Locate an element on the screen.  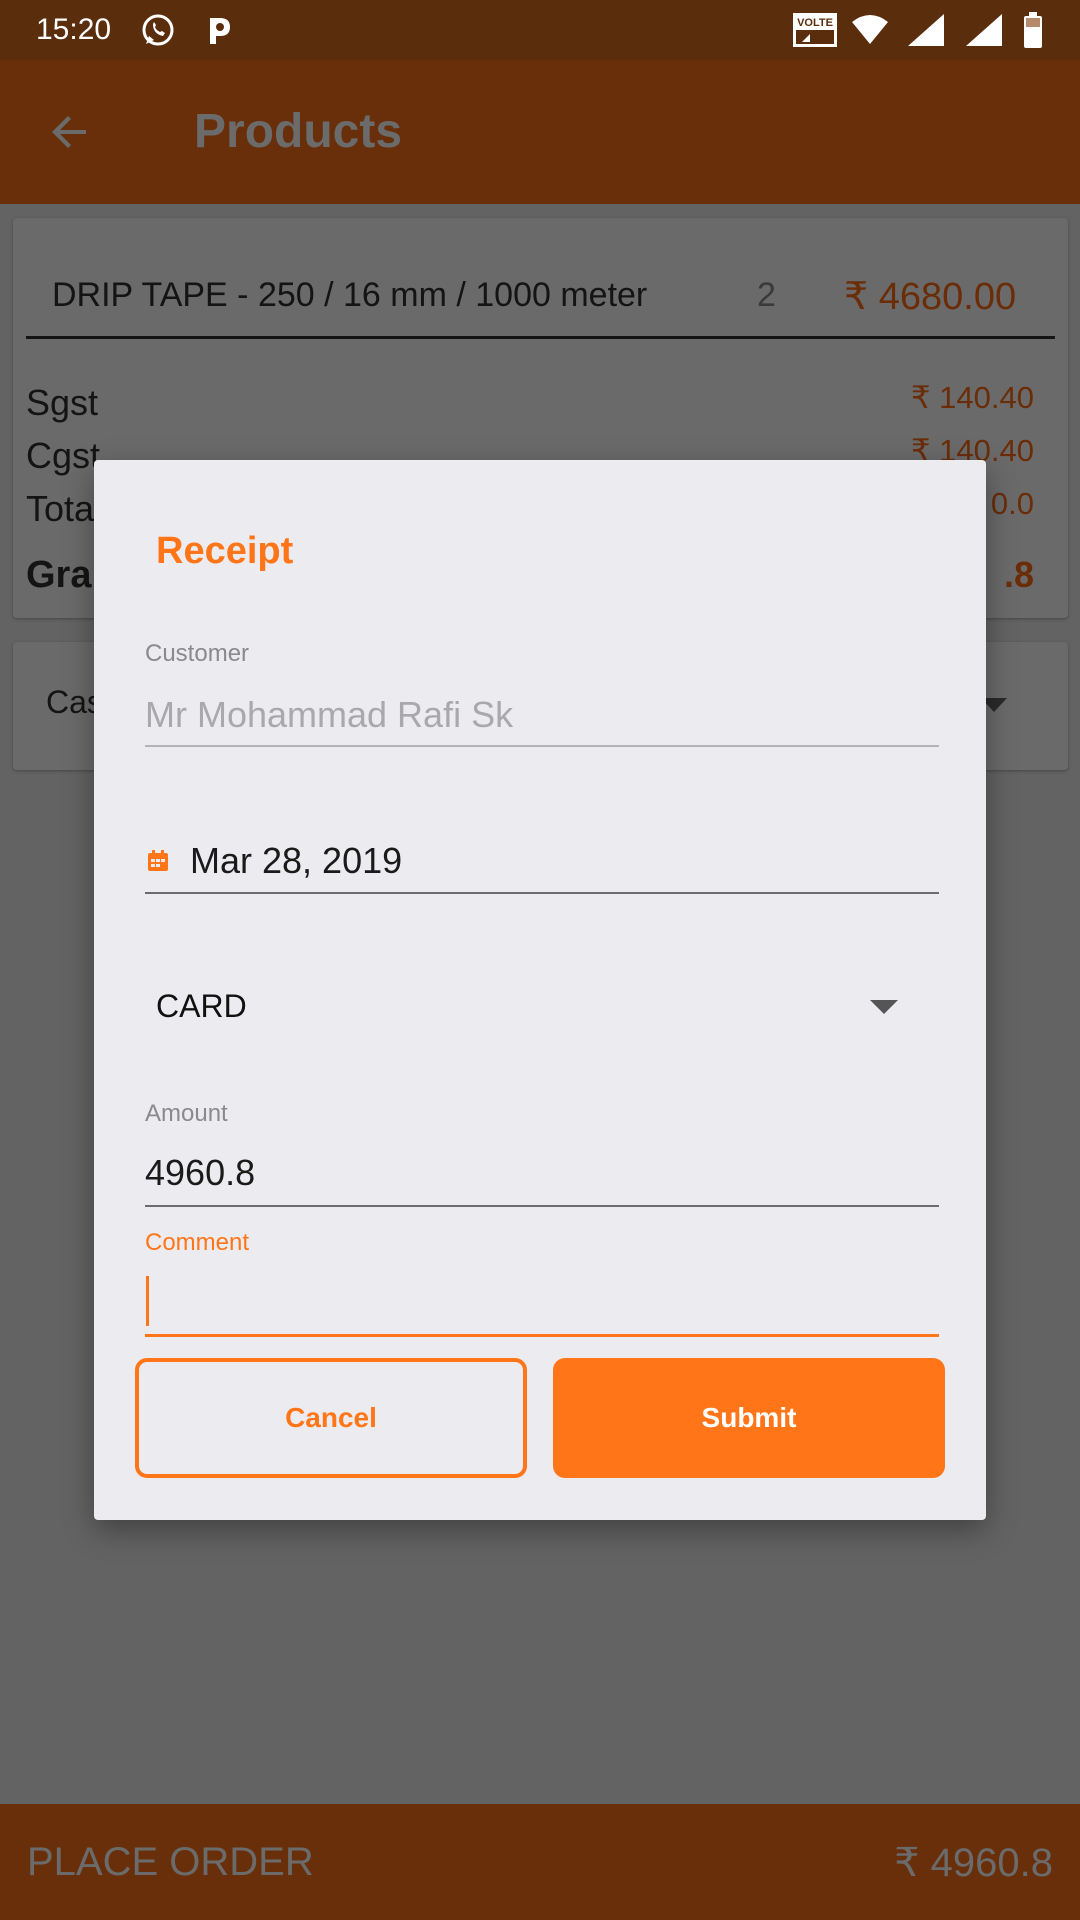
back-arrow-icon is located at coordinates (70, 132).